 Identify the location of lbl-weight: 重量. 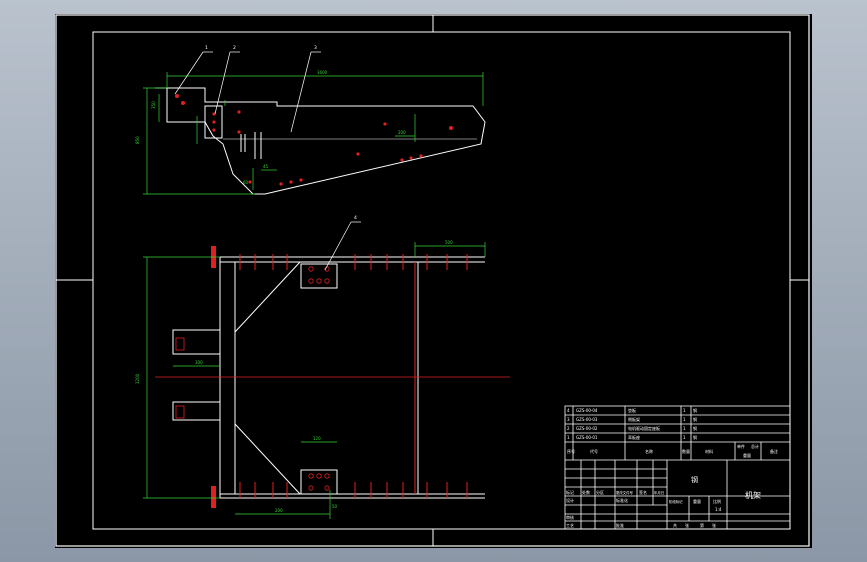
(697, 501).